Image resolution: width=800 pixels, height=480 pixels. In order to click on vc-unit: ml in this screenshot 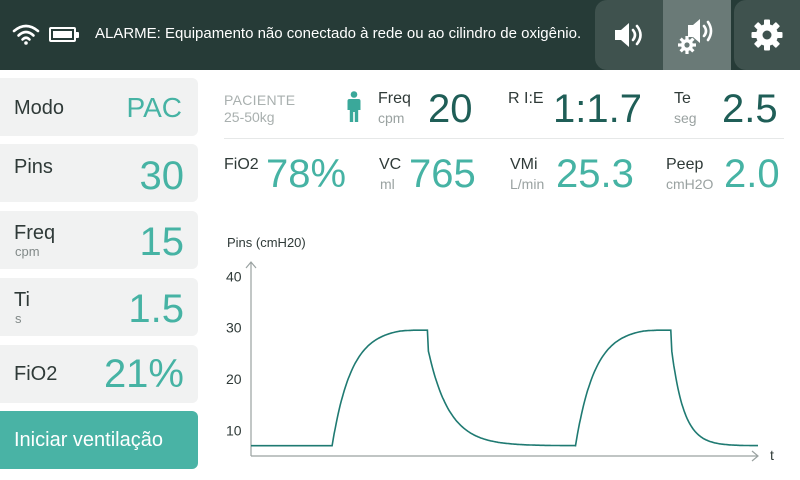, I will do `click(387, 184)`.